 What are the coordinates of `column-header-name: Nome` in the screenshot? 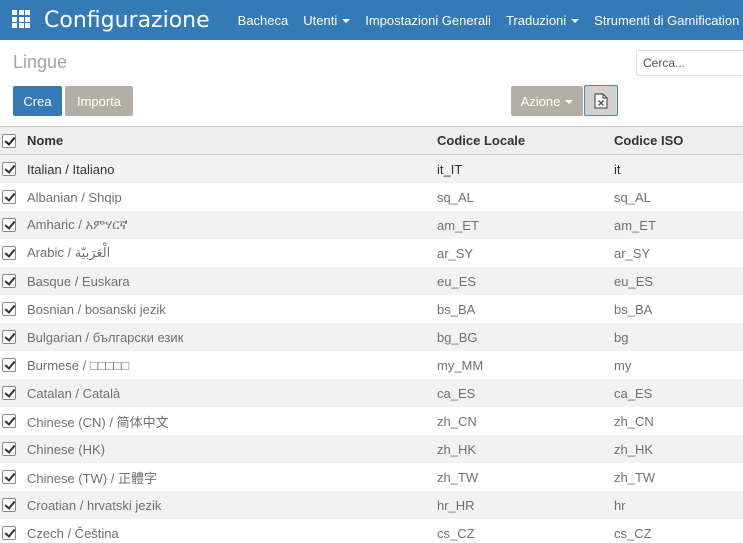 It's located at (232, 140).